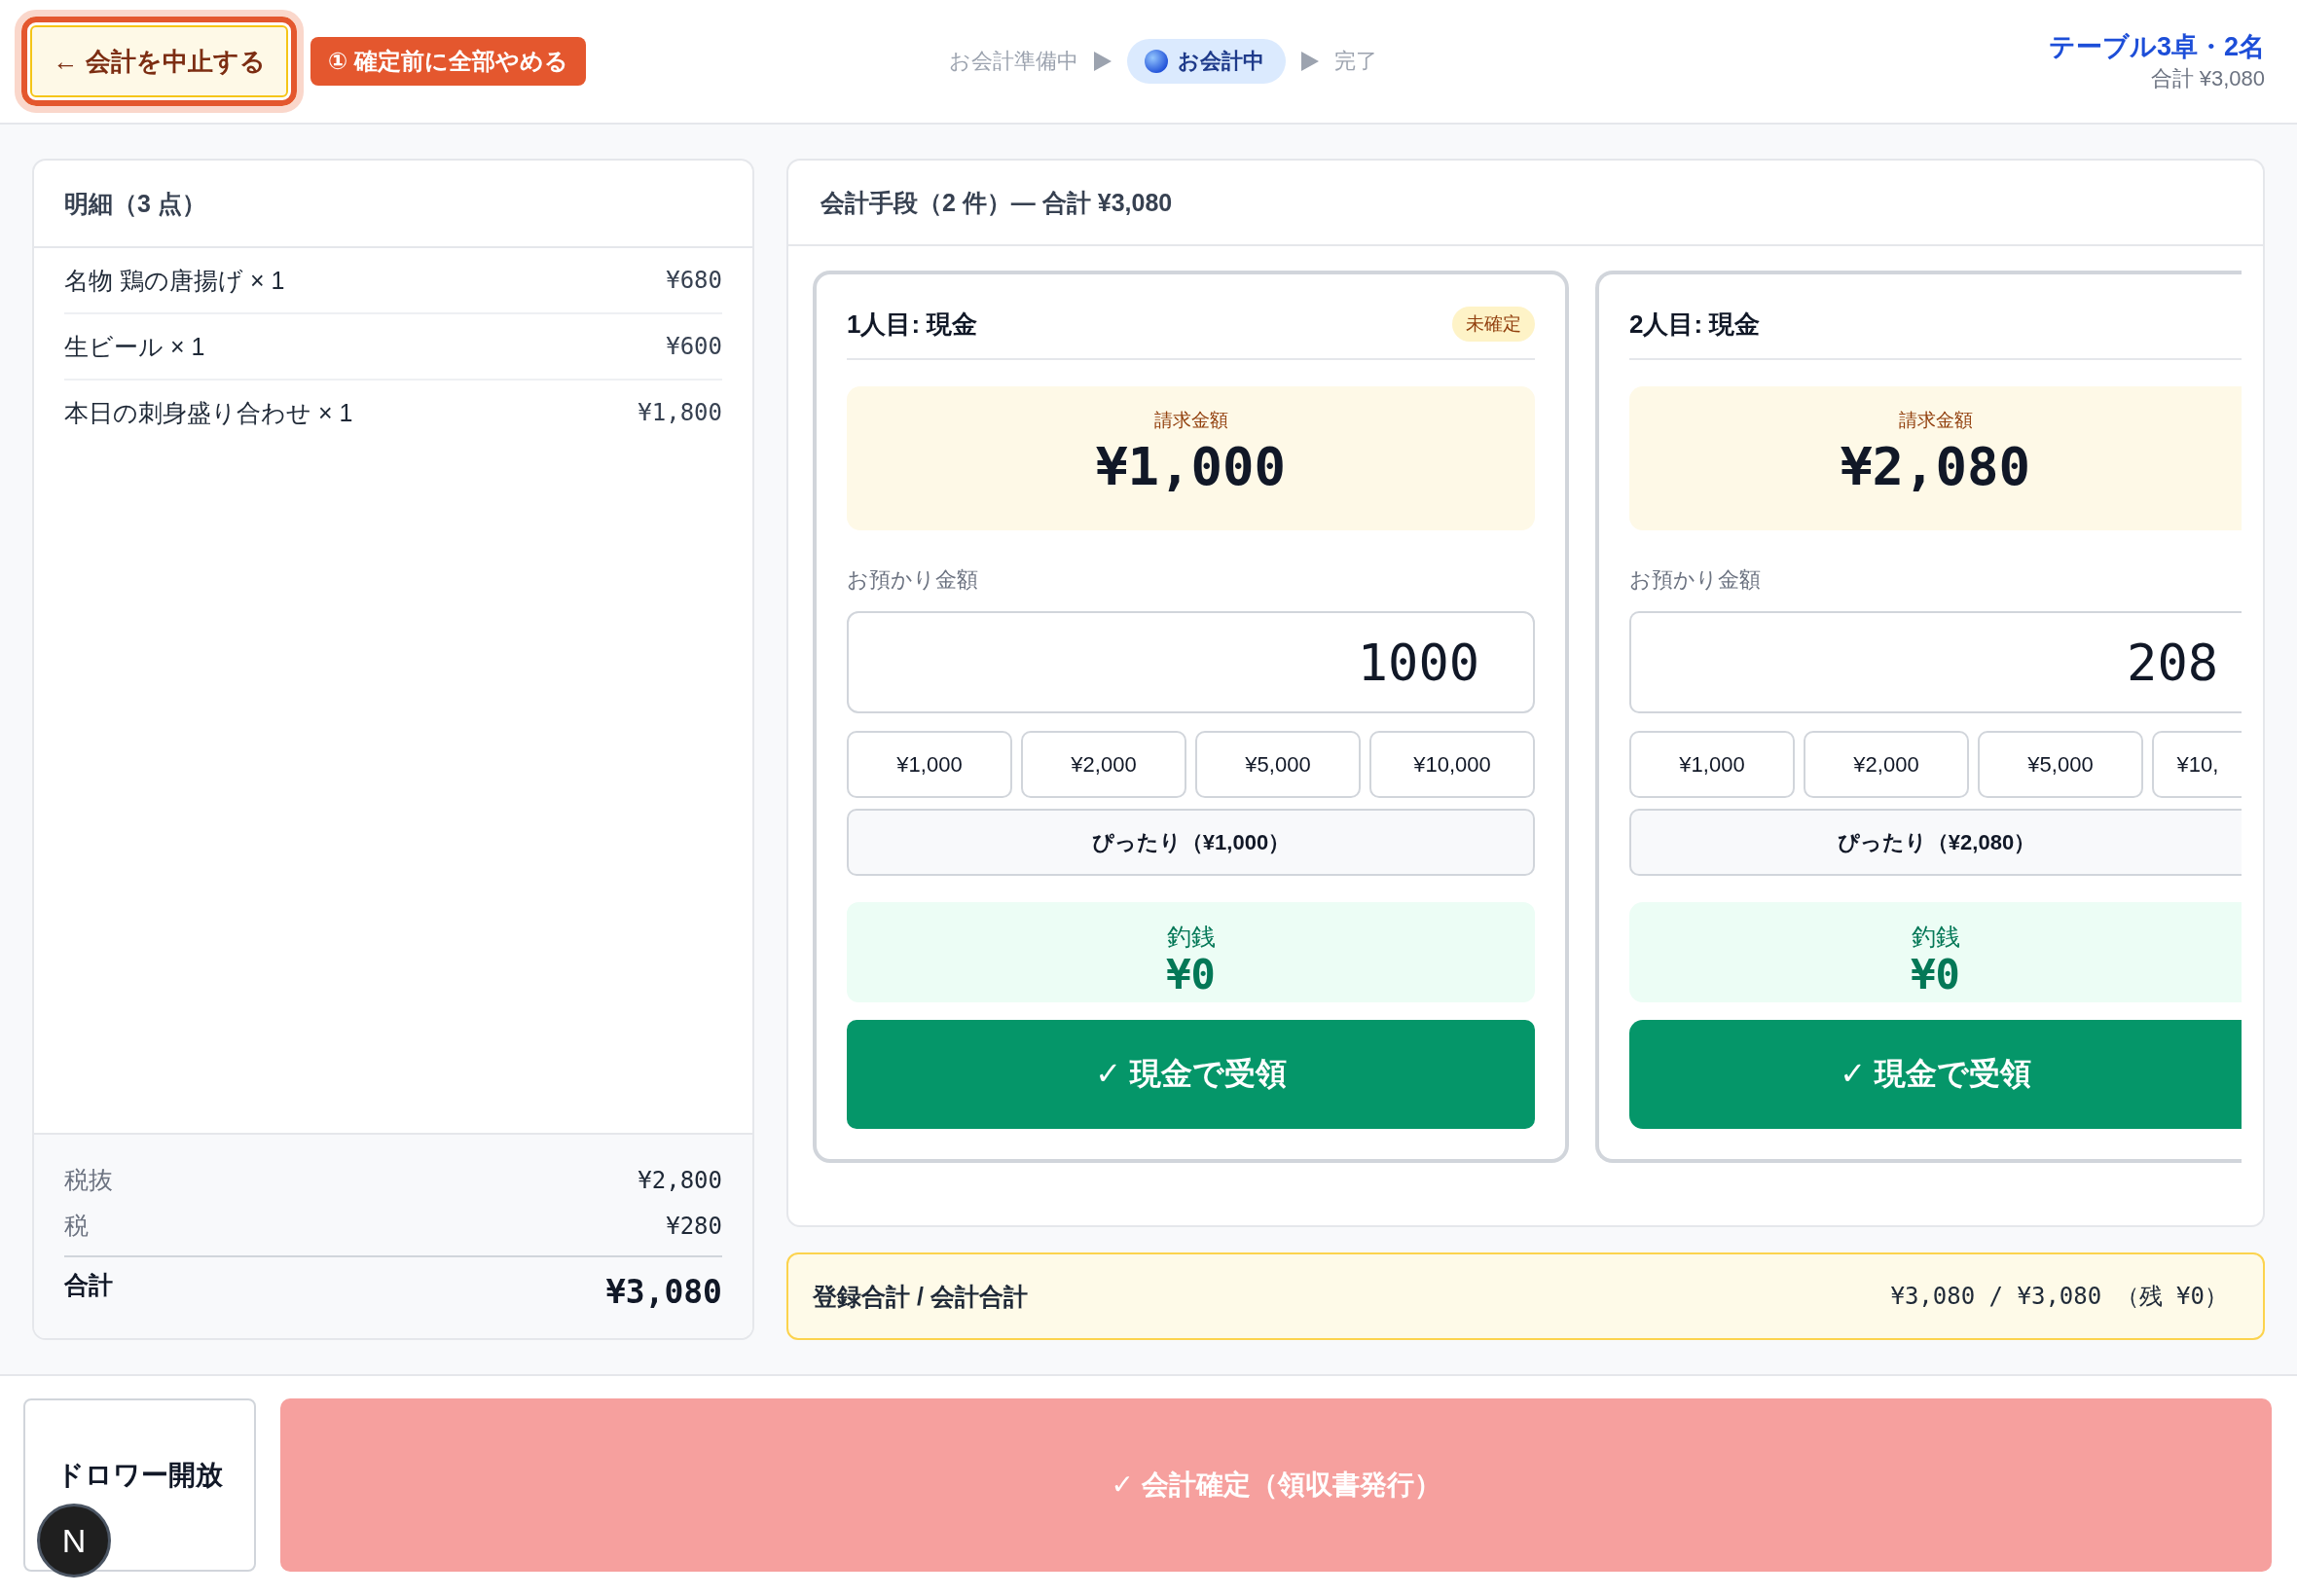 The height and width of the screenshot is (1596, 2297). I want to click on tendered-input: 1000, so click(1191, 662).